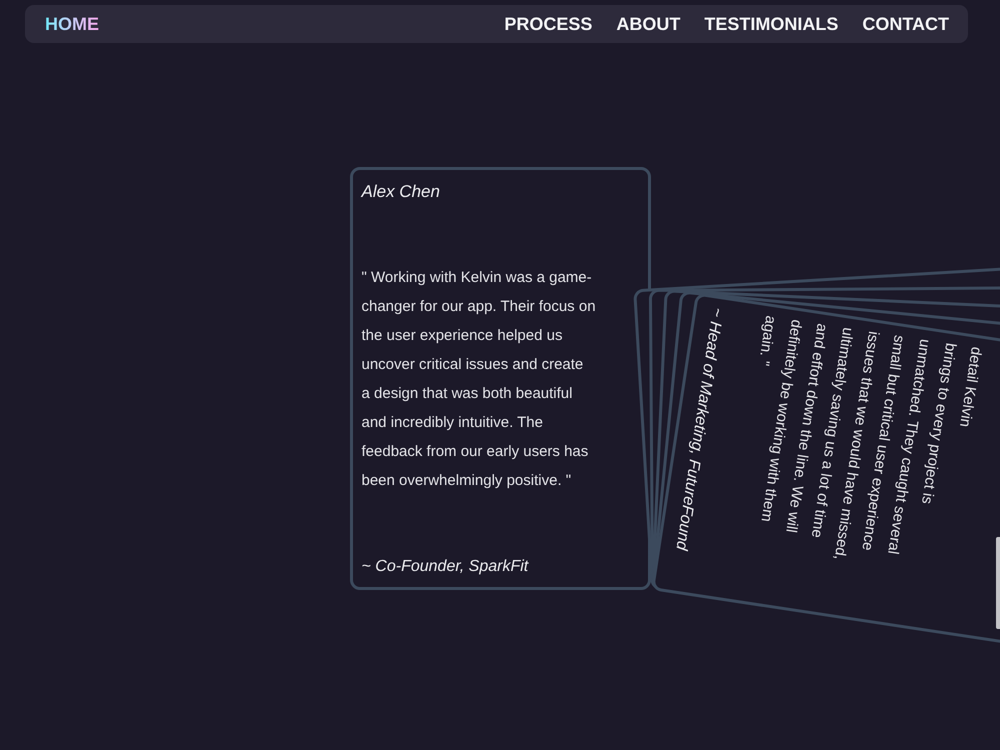 This screenshot has height=750, width=1000. I want to click on scrollbar-thumb, so click(998, 583).